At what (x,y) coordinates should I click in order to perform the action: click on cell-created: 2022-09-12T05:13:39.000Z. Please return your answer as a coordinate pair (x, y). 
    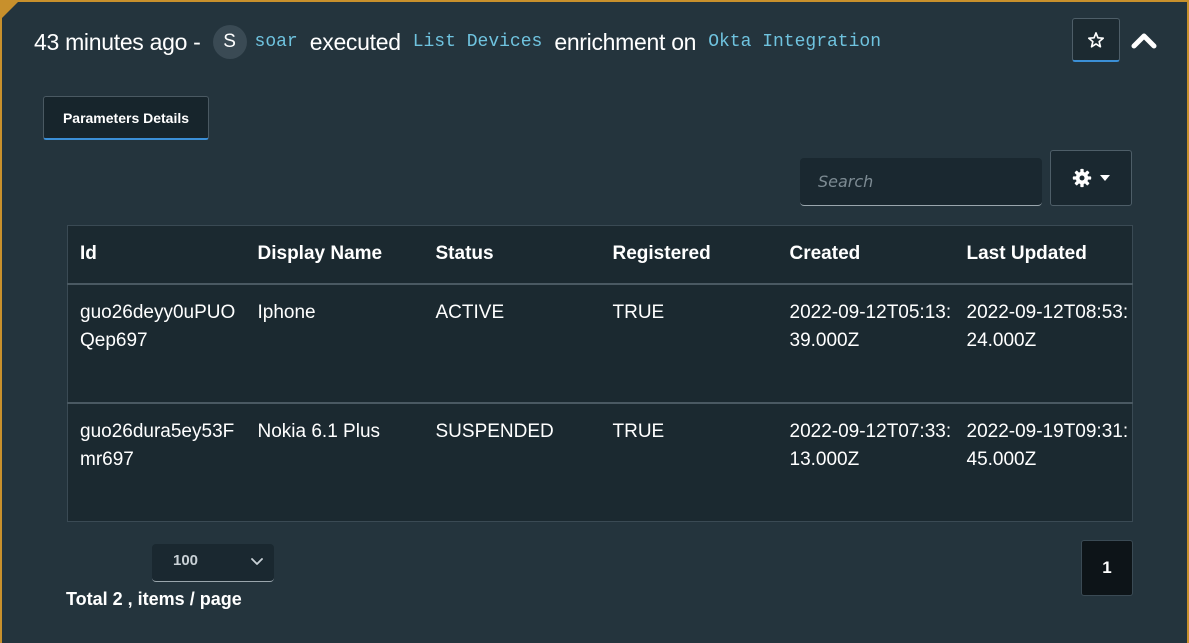
    Looking at the image, I should click on (866, 343).